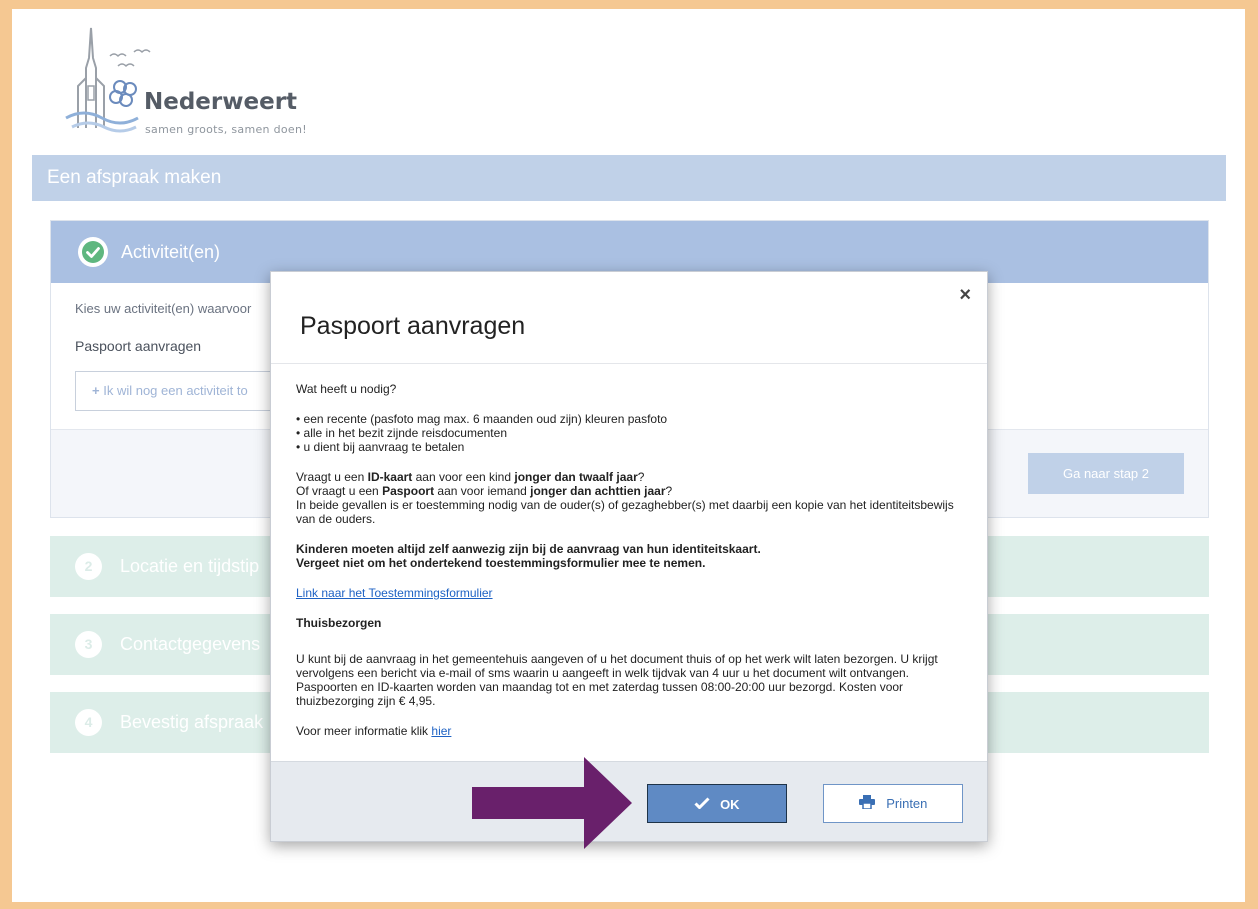  I want to click on step-2-label: Locatie en tijdstip, so click(190, 566).